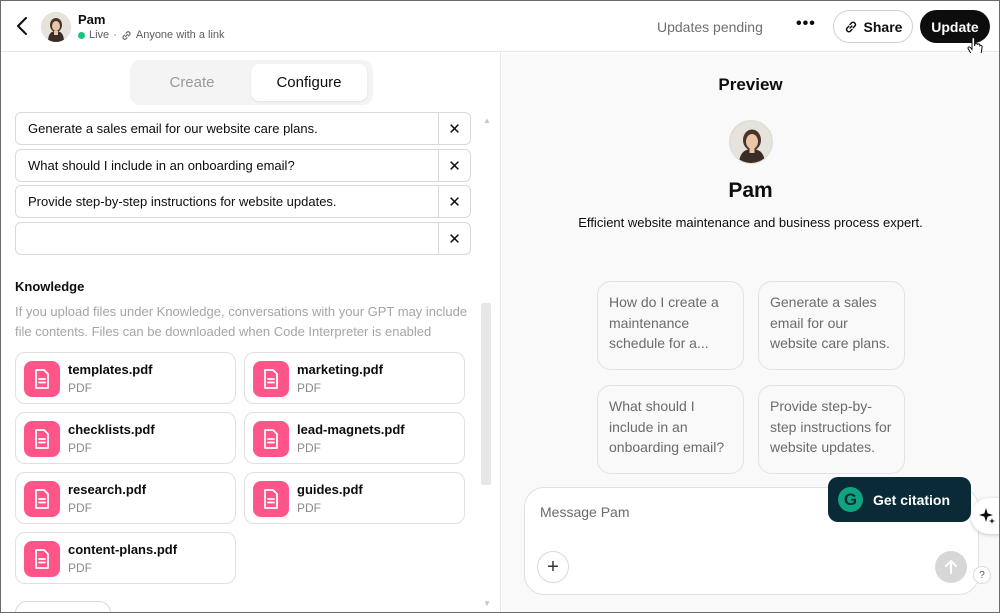 This screenshot has width=1000, height=613. Describe the element at coordinates (487, 603) in the screenshot. I see `scroll-down-arrow-icon: ▼` at that location.